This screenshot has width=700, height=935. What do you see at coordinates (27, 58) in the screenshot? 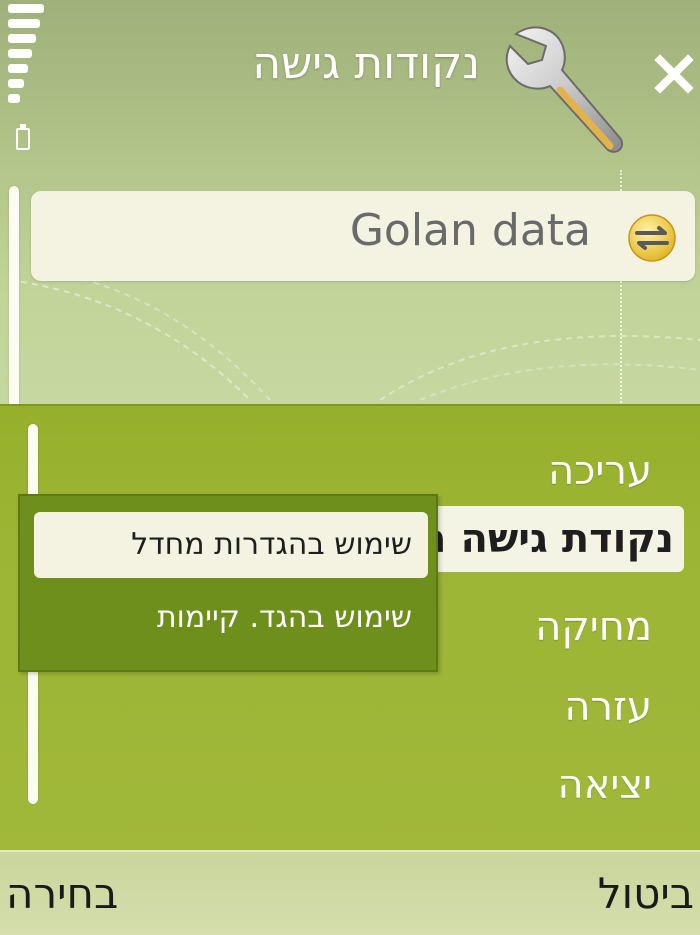
I see `signal-strength-icon` at bounding box center [27, 58].